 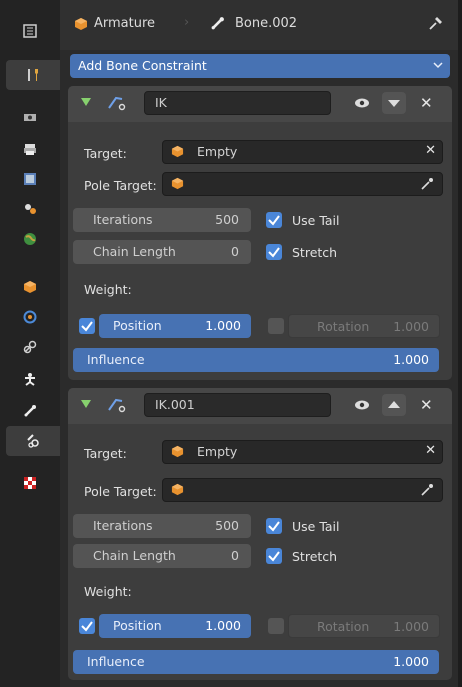 What do you see at coordinates (237, 103) in the screenshot?
I see `constraint-name-field: IK` at bounding box center [237, 103].